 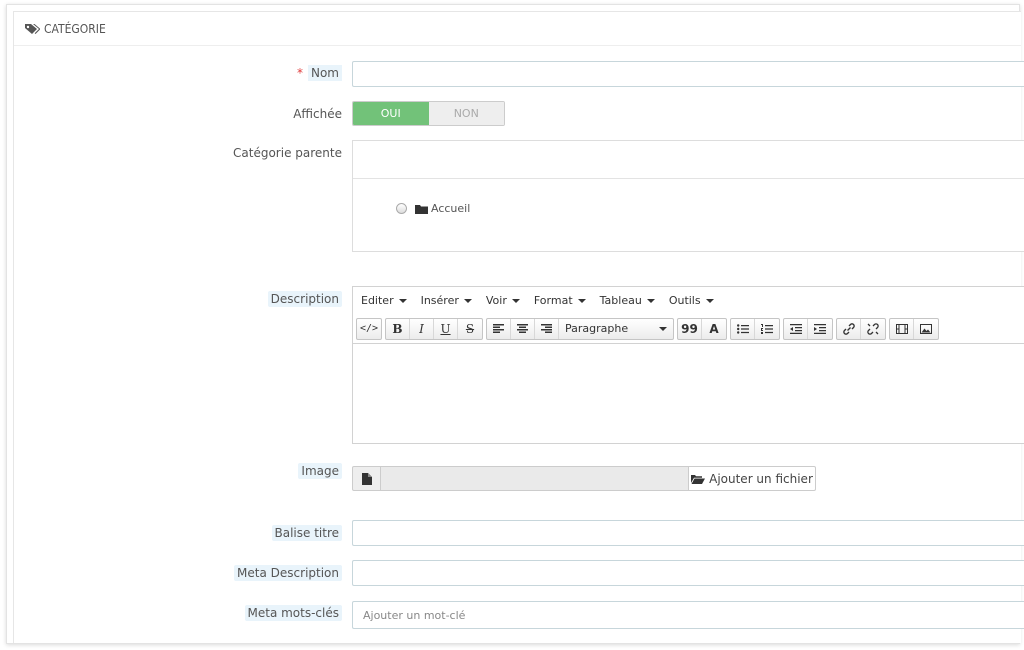 What do you see at coordinates (384, 300) in the screenshot?
I see `menu-editer: Editer` at bounding box center [384, 300].